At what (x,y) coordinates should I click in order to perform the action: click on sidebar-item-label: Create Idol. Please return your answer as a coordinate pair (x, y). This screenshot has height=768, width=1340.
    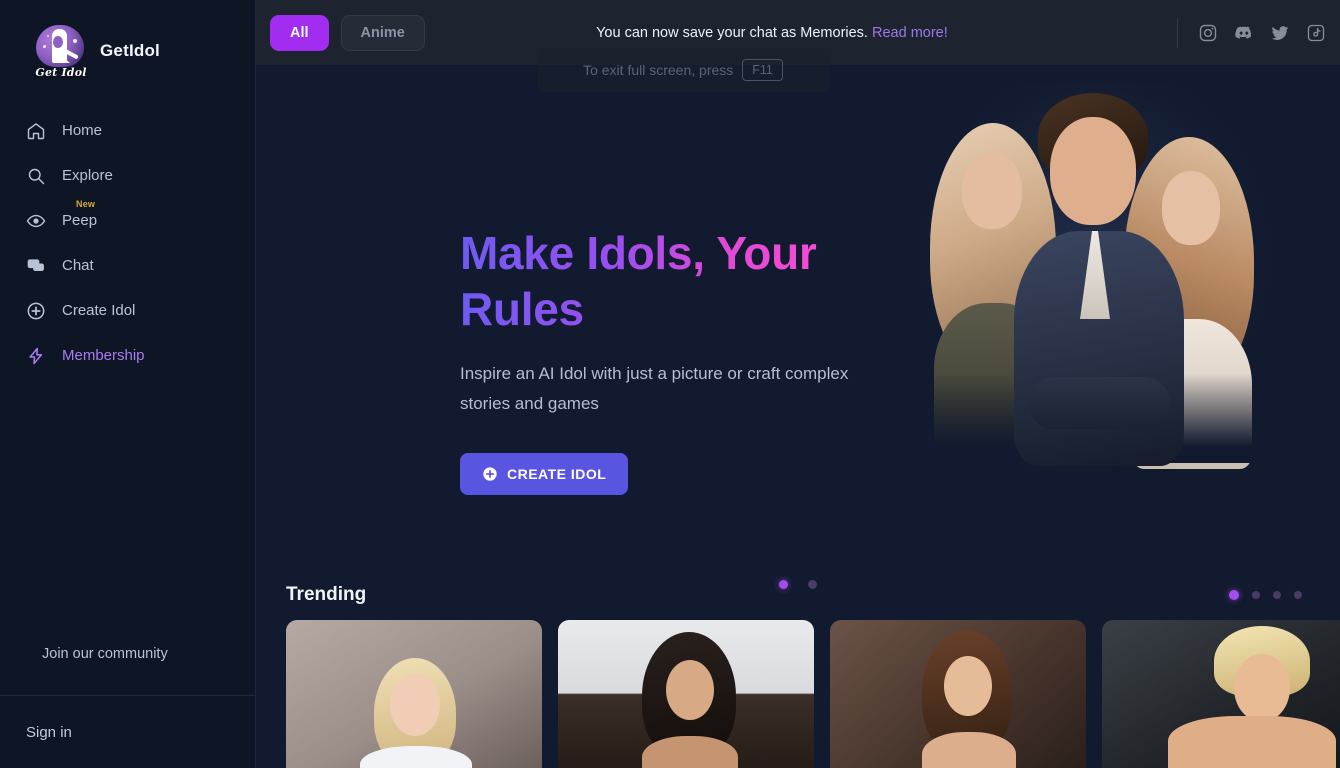
    Looking at the image, I should click on (99, 310).